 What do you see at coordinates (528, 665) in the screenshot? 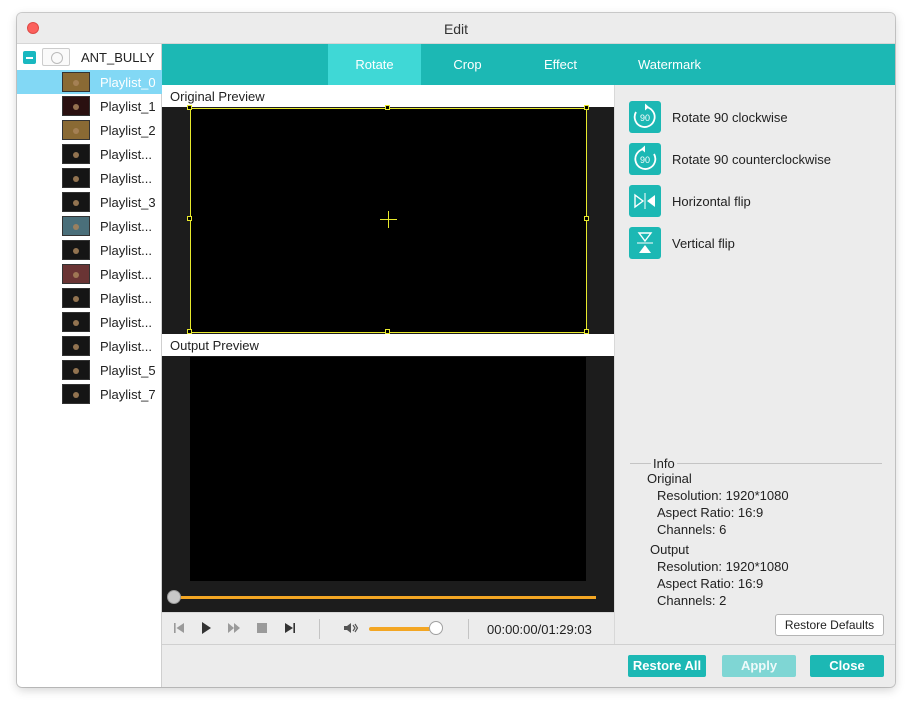
I see `bottom-action-bar: Restore All Apply Close` at bounding box center [528, 665].